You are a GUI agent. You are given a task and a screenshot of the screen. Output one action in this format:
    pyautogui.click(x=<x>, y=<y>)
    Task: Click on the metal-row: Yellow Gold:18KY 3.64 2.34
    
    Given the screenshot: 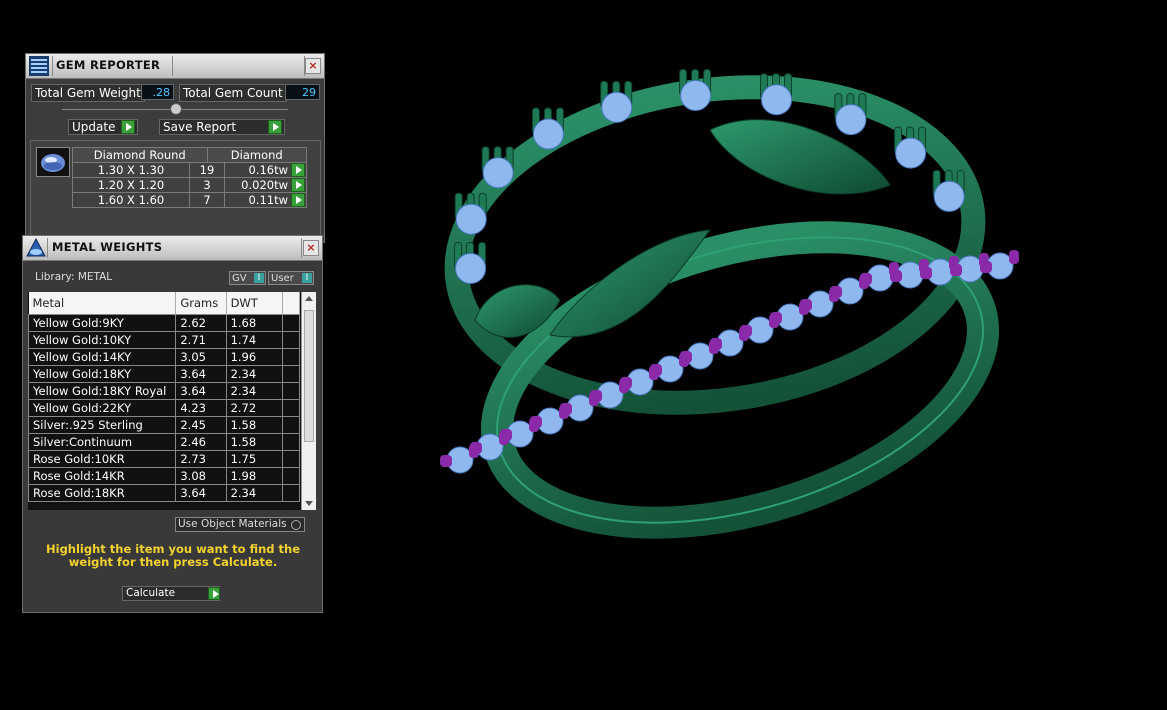 What is the action you would take?
    pyautogui.click(x=164, y=374)
    